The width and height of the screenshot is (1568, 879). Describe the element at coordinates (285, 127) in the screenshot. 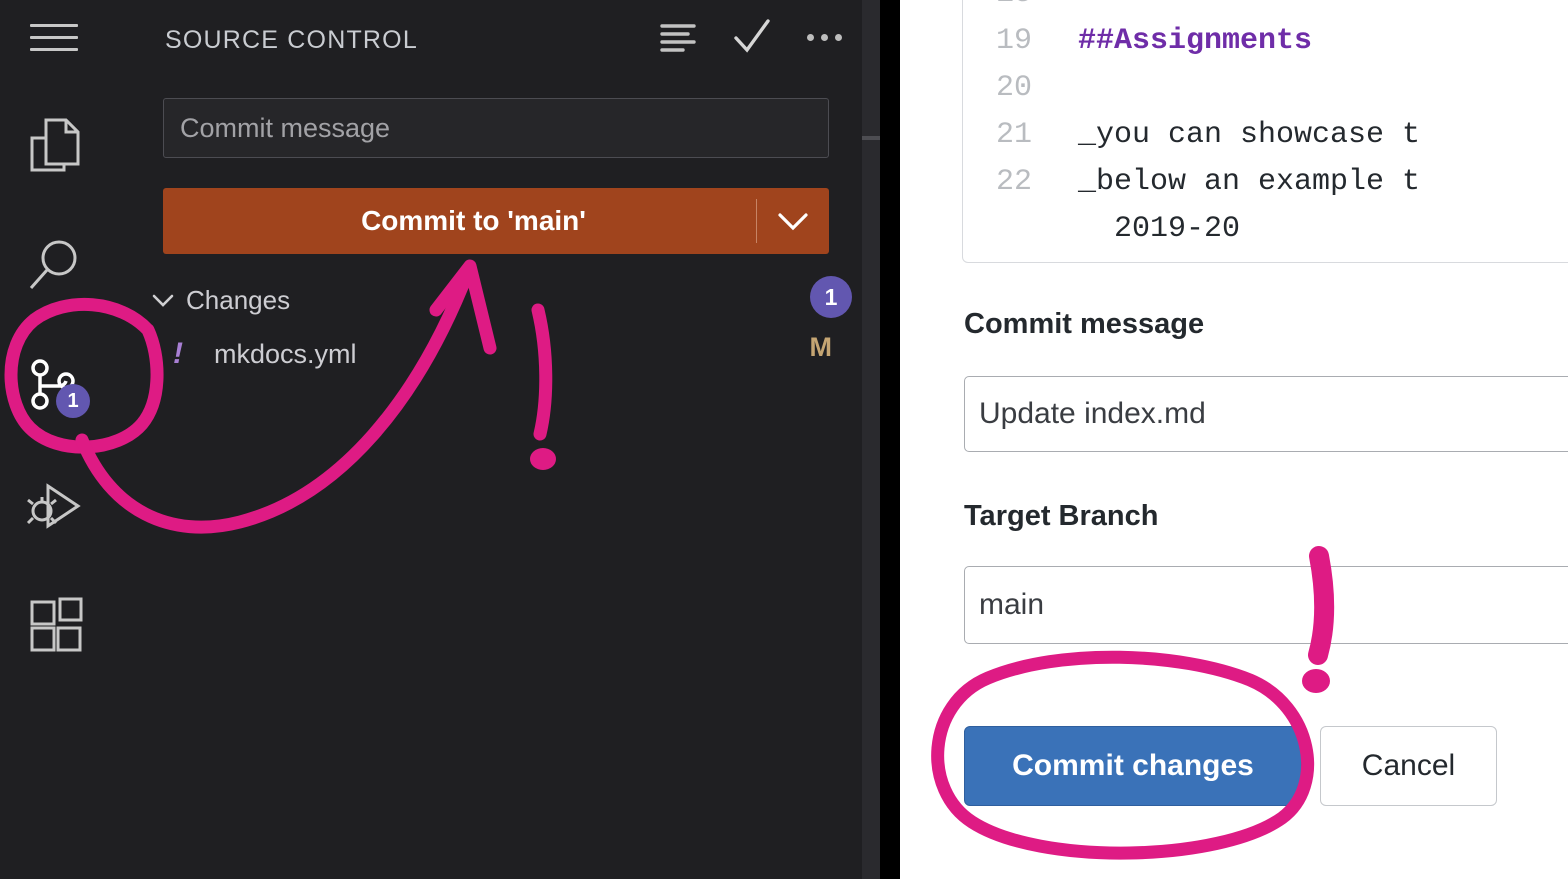

I see `commit-message-placeholder: Commit message` at that location.